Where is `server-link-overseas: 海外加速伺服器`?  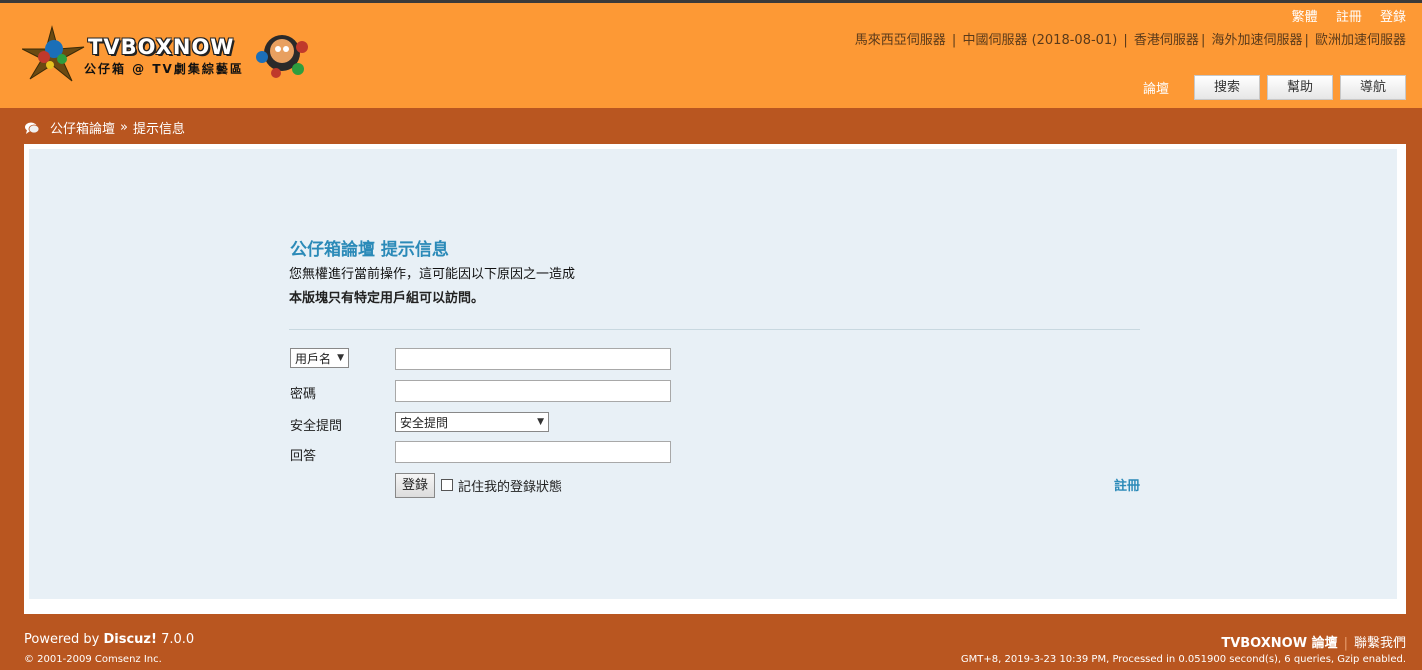
server-link-overseas: 海外加速伺服器 is located at coordinates (1256, 40).